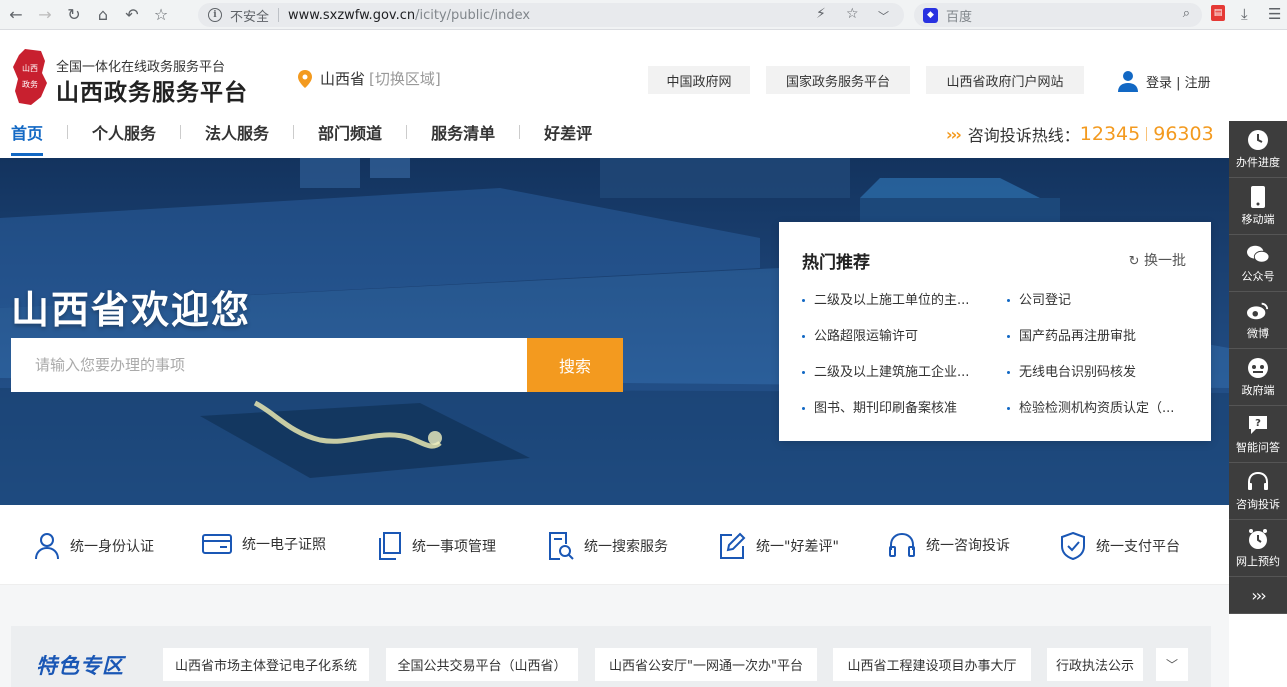  What do you see at coordinates (27, 133) in the screenshot?
I see `nav-label: 首页` at bounding box center [27, 133].